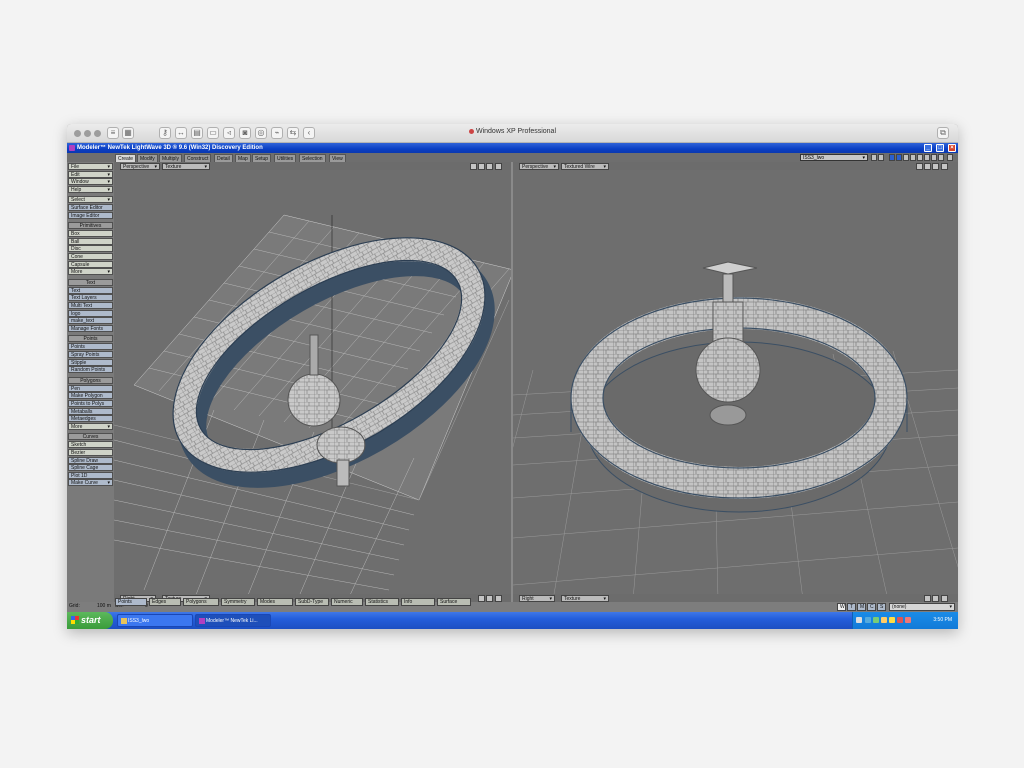  What do you see at coordinates (201, 602) in the screenshot?
I see `polygons-mode-button: Polygons` at bounding box center [201, 602].